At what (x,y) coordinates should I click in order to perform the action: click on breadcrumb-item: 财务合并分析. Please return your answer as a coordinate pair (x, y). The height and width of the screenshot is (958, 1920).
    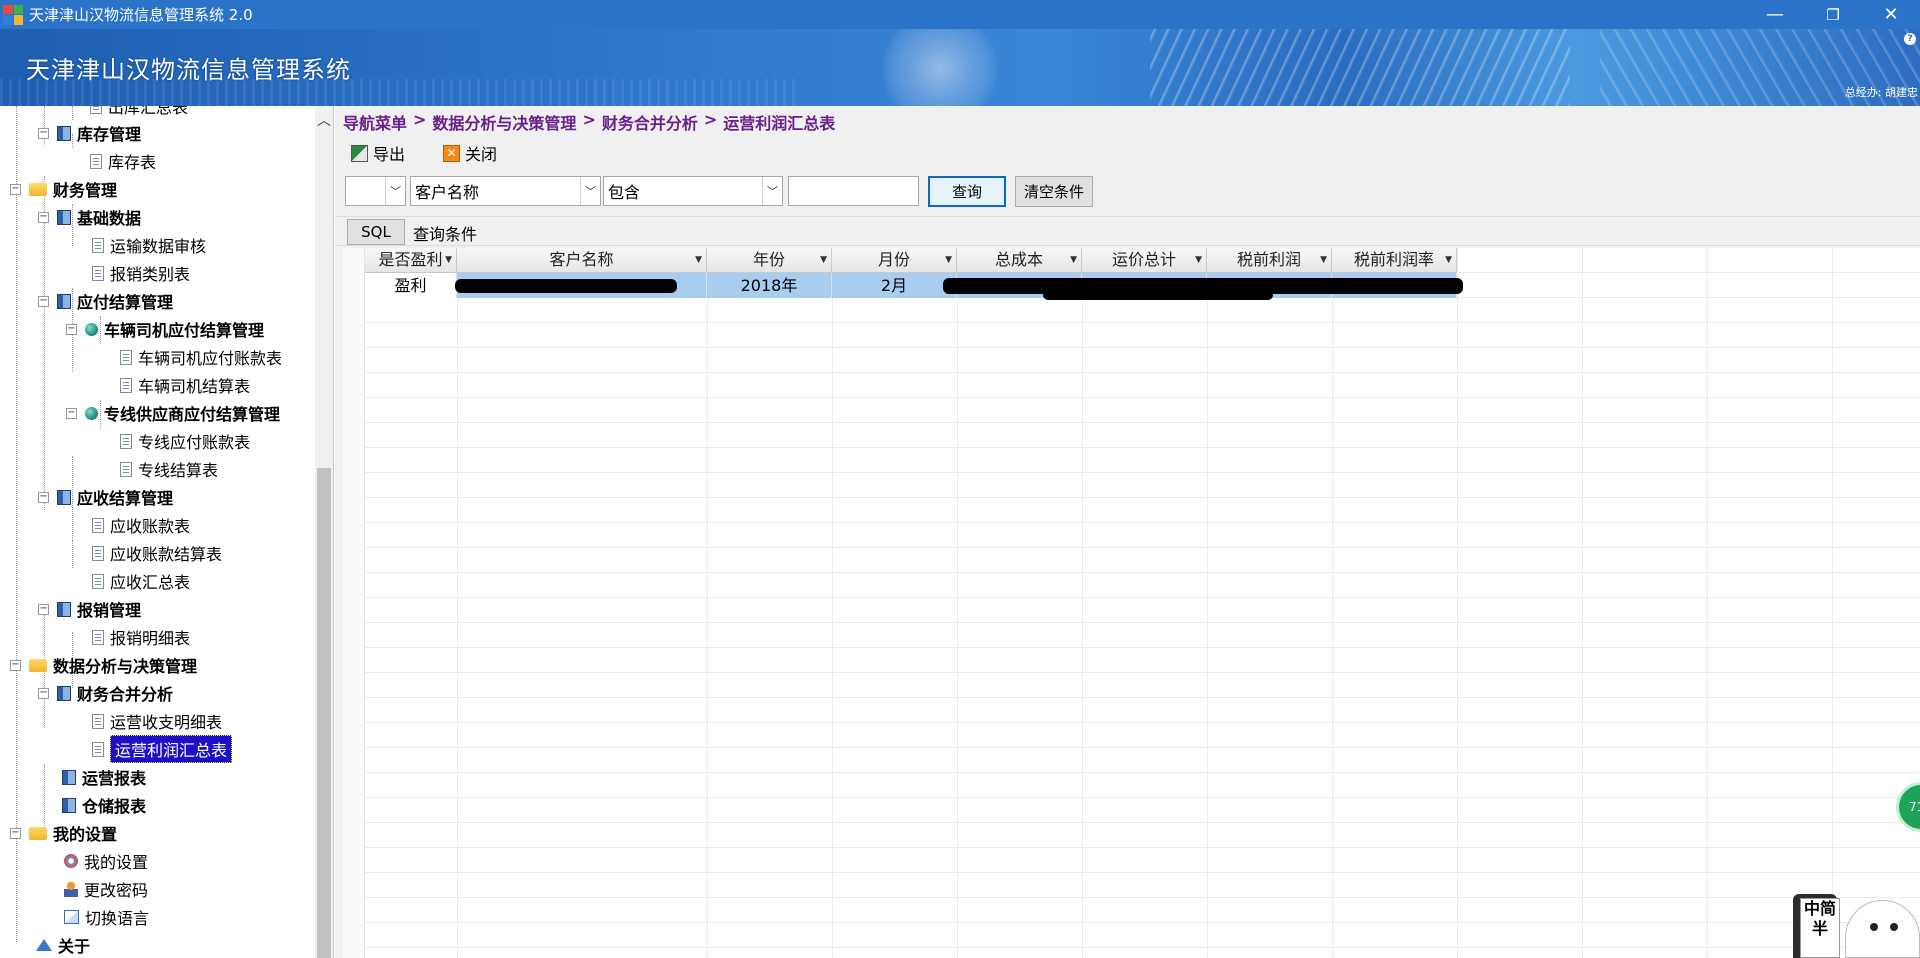
    Looking at the image, I should click on (650, 121).